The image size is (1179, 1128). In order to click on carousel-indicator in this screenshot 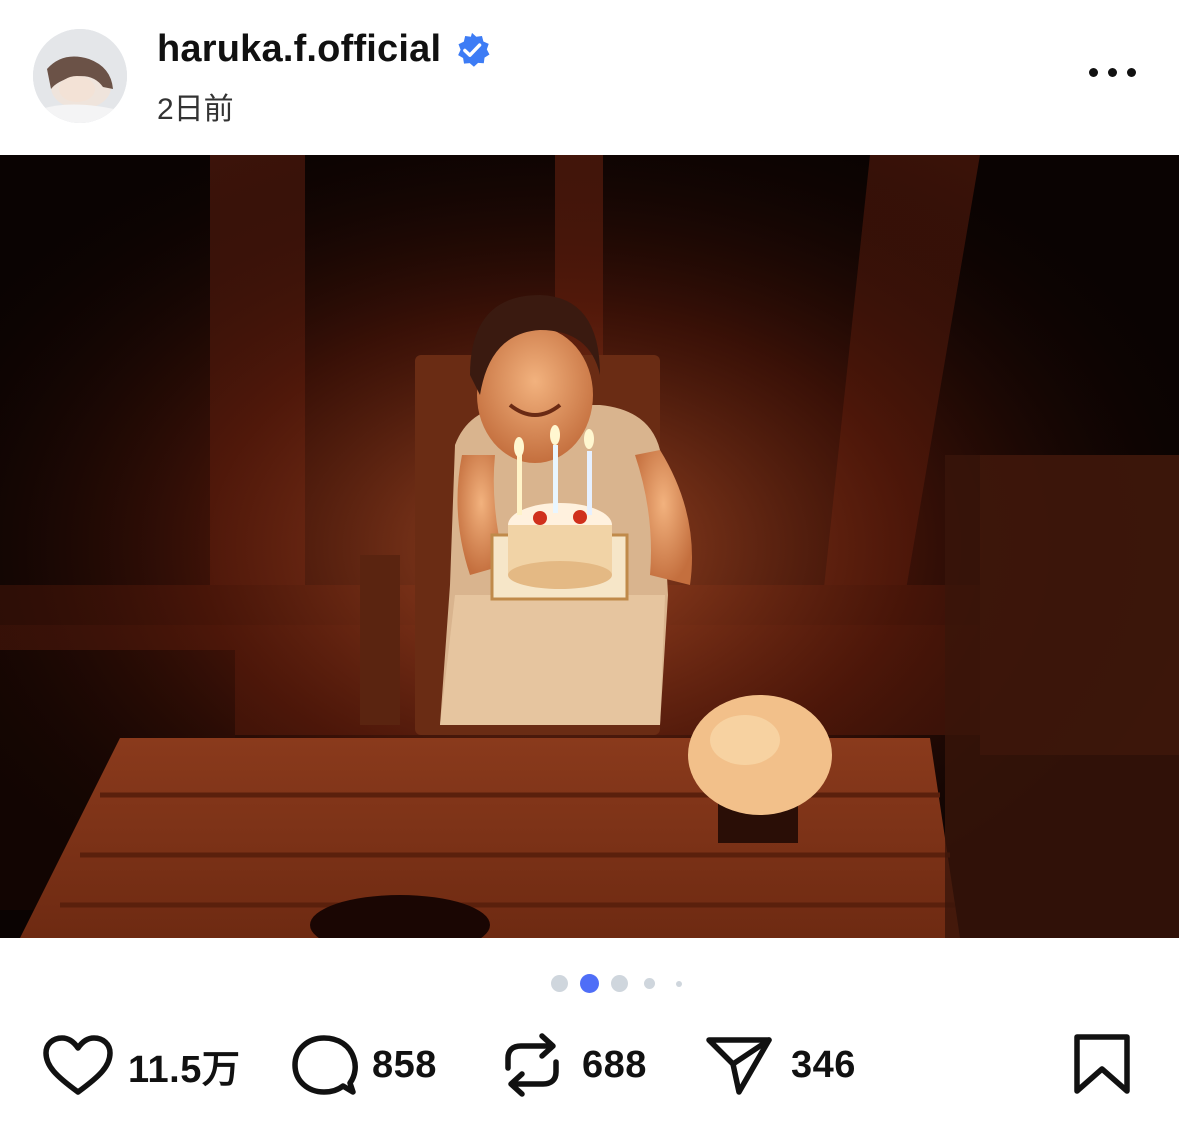, I will do `click(589, 984)`.